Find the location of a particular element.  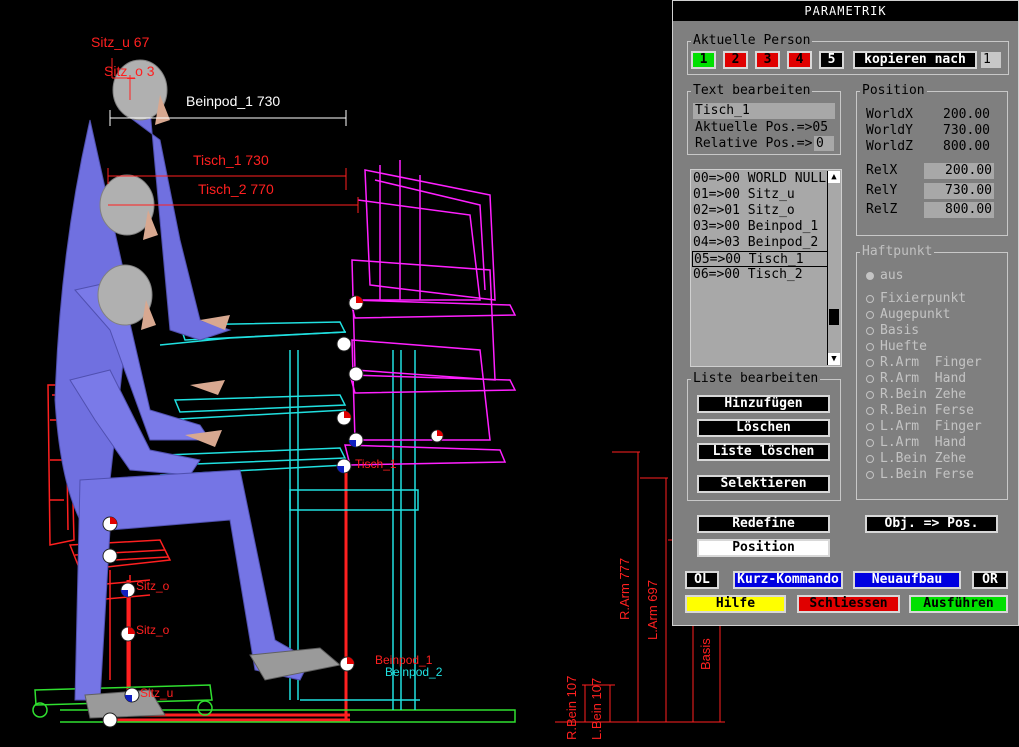

radio-label: Basis is located at coordinates (900, 330).